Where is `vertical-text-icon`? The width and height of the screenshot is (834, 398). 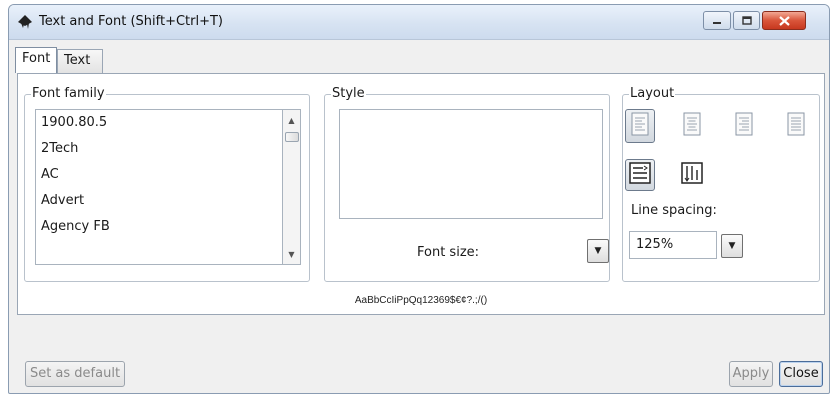
vertical-text-icon is located at coordinates (692, 175).